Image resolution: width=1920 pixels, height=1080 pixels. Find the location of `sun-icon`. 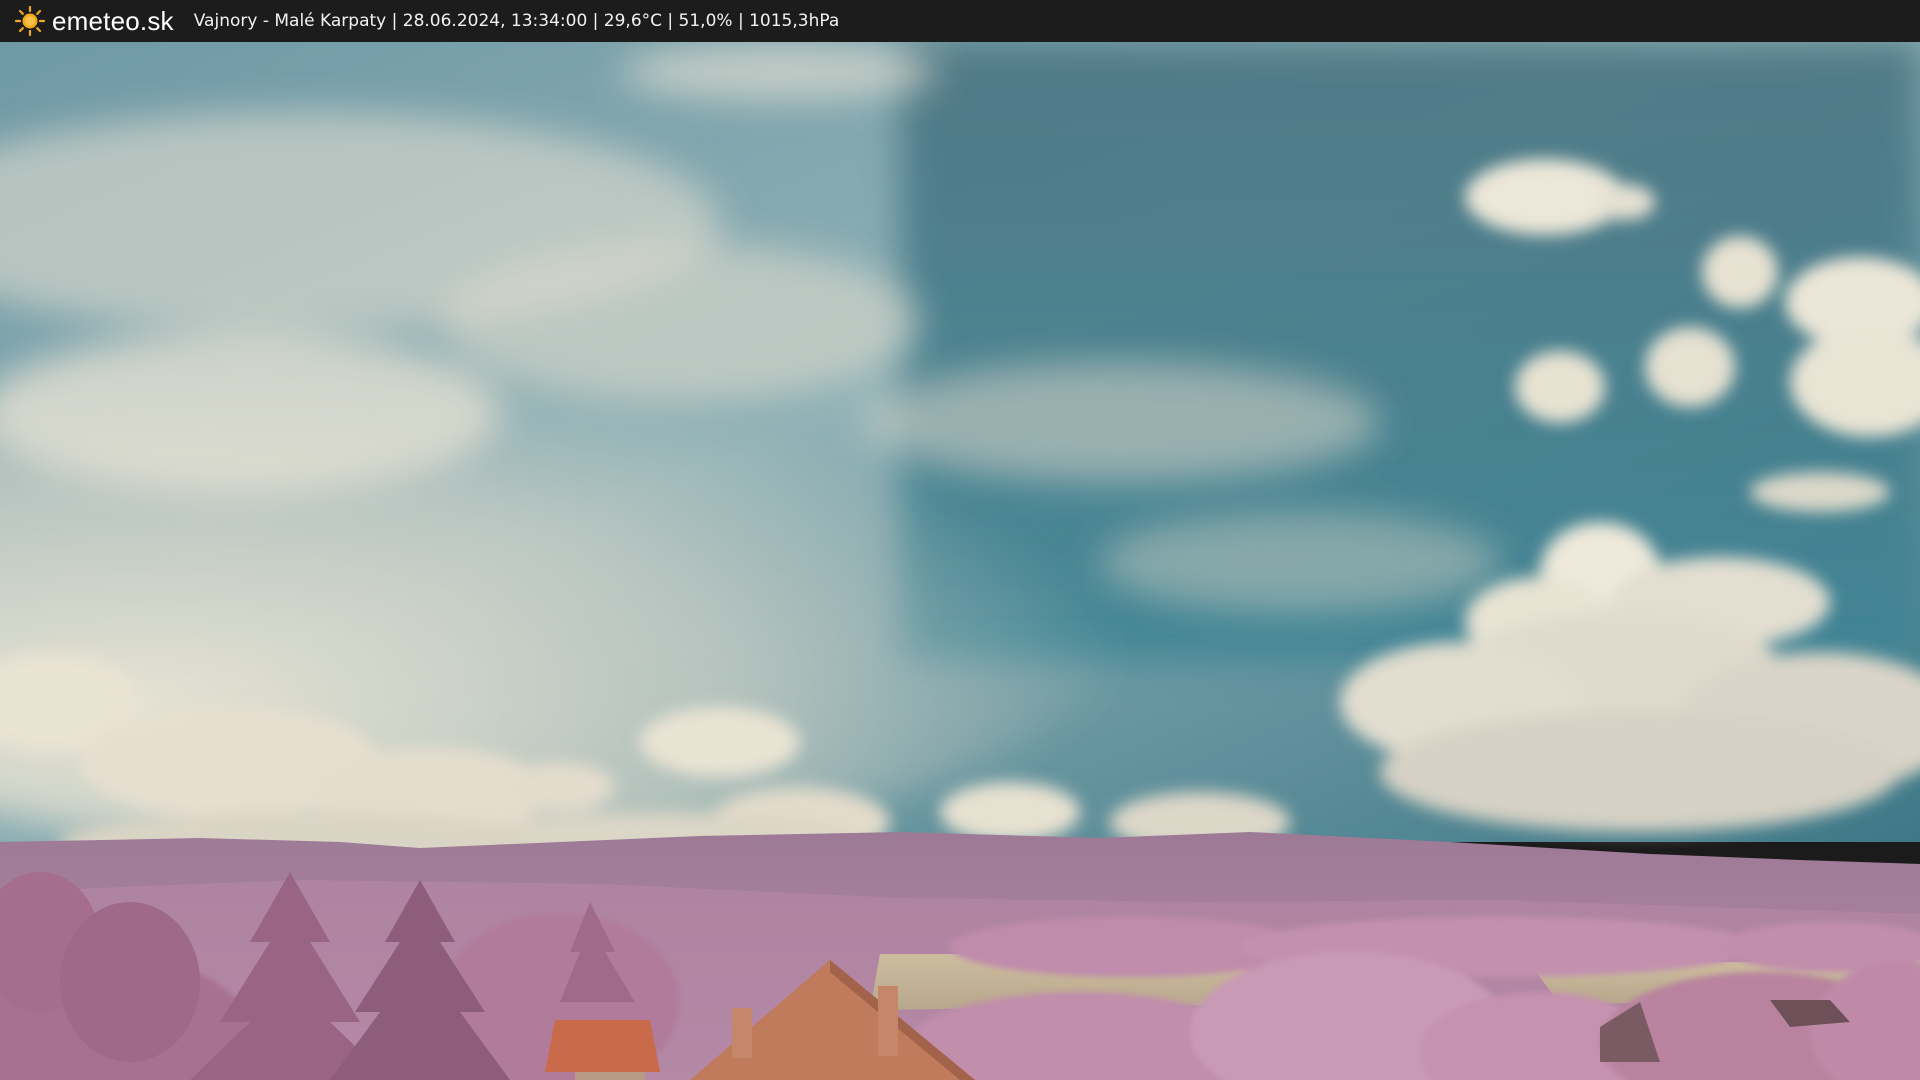

sun-icon is located at coordinates (30, 21).